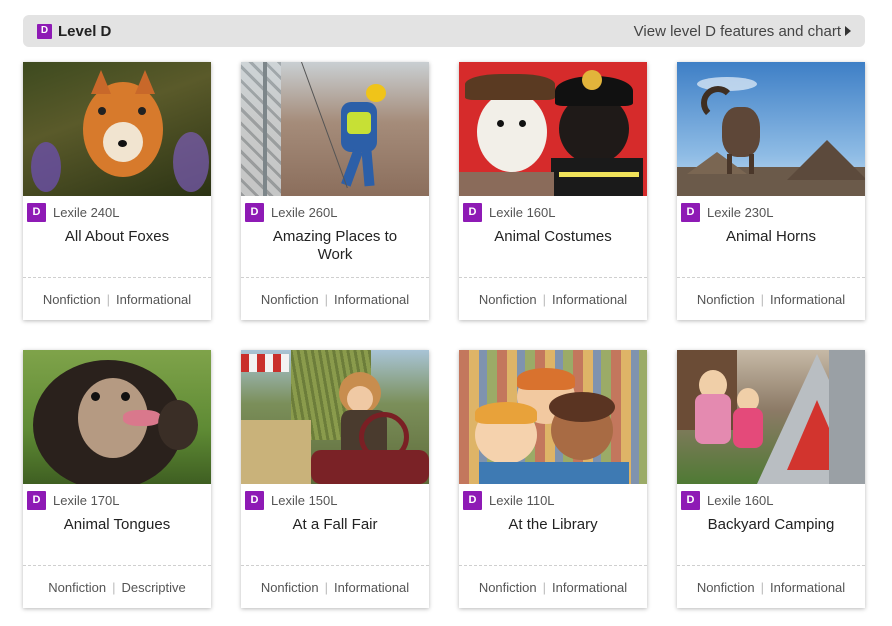 The height and width of the screenshot is (626, 892). What do you see at coordinates (304, 212) in the screenshot?
I see `lexile-level: Lexile 260L` at bounding box center [304, 212].